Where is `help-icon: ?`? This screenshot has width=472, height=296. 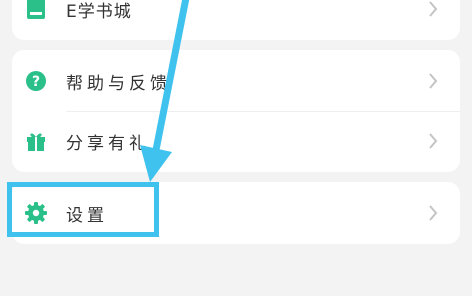
help-icon: ? is located at coordinates (36, 81).